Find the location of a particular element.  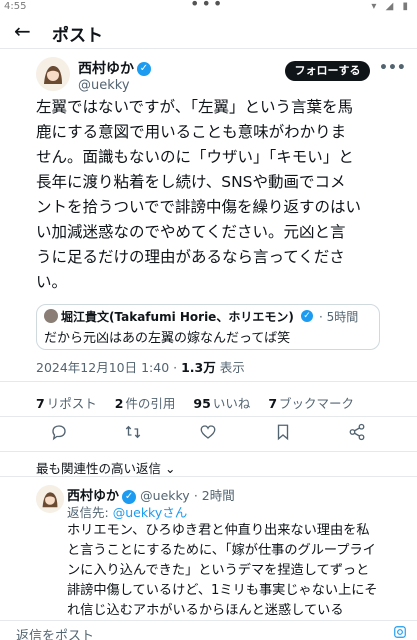

author-block: 西村ゆか ✓ @uekky is located at coordinates (114, 75).